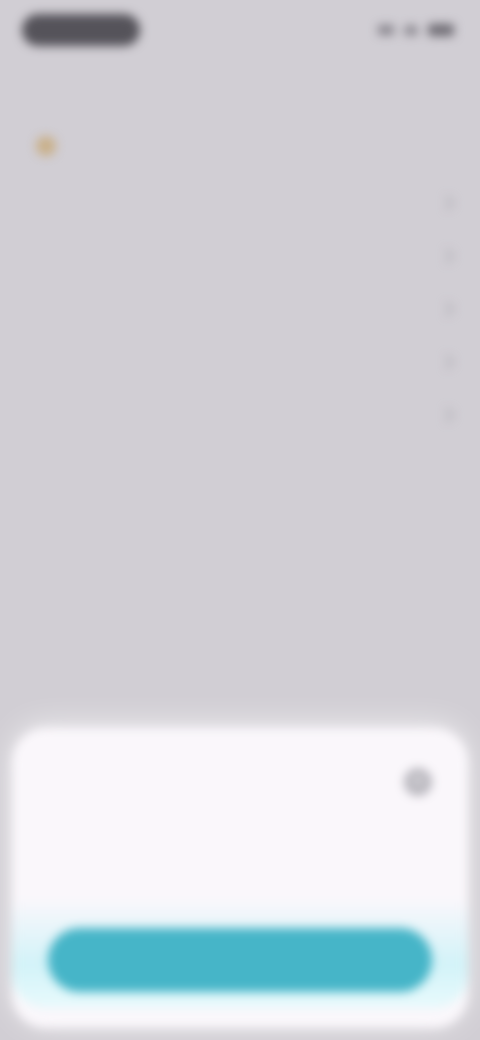  I want to click on status-bar, so click(240, 30).